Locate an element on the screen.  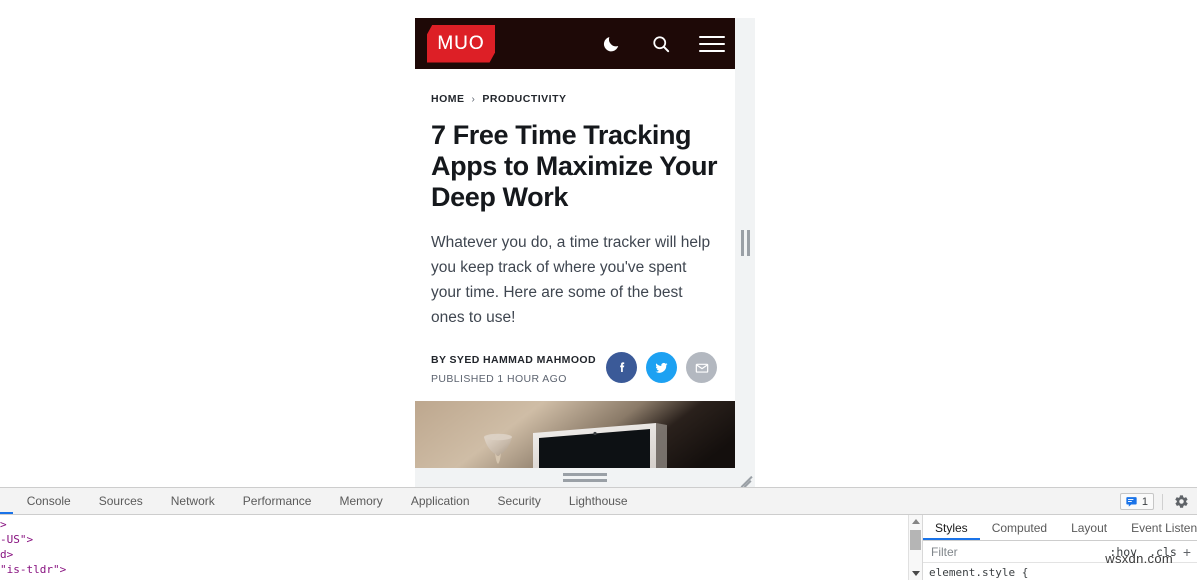
tab-event-listeners: Event Listeners is located at coordinates (1158, 527).